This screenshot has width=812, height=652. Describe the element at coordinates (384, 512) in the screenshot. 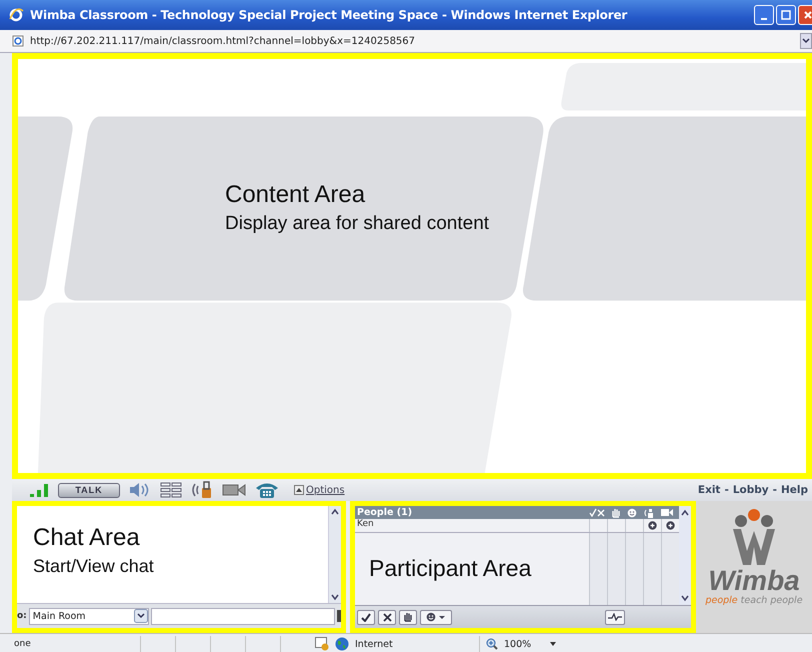

I see `people-title: People (1)` at that location.